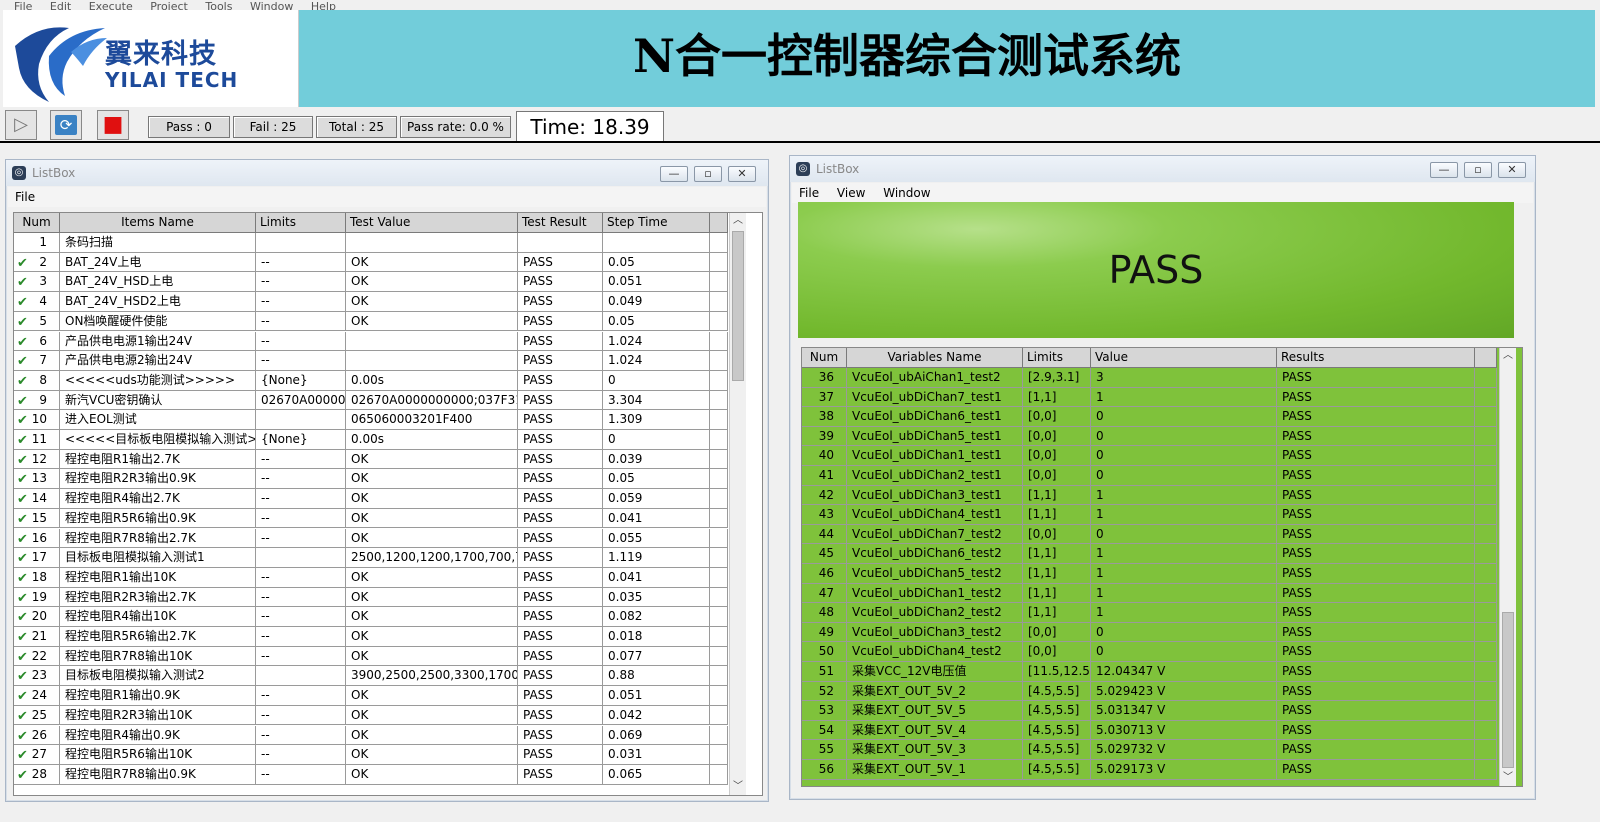  What do you see at coordinates (625, 596) in the screenshot?
I see `cell-text: 0.035` at bounding box center [625, 596].